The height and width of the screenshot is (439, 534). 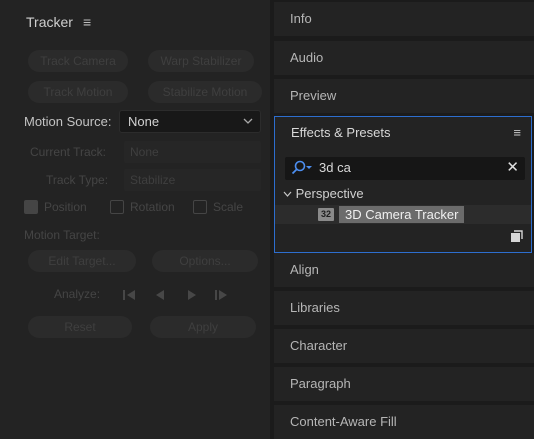 I want to click on analyze-forward-frame-icon, so click(x=192, y=296).